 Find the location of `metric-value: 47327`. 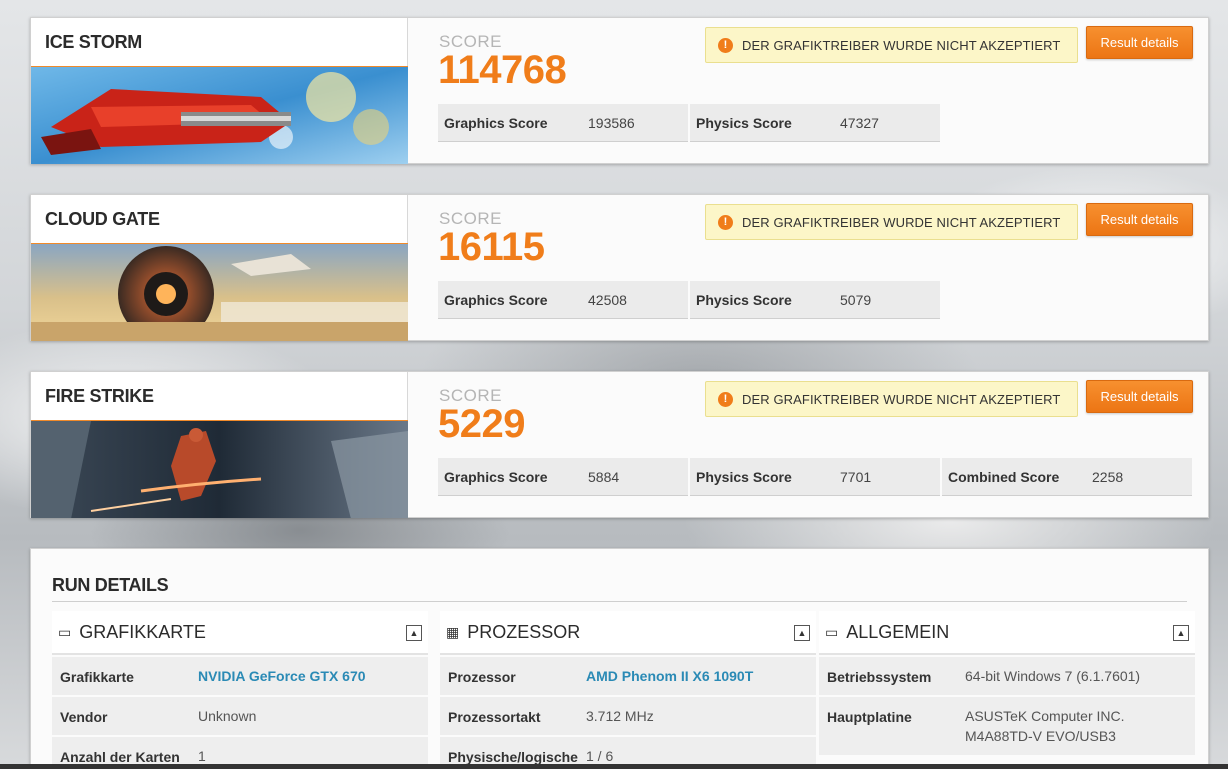

metric-value: 47327 is located at coordinates (859, 122).